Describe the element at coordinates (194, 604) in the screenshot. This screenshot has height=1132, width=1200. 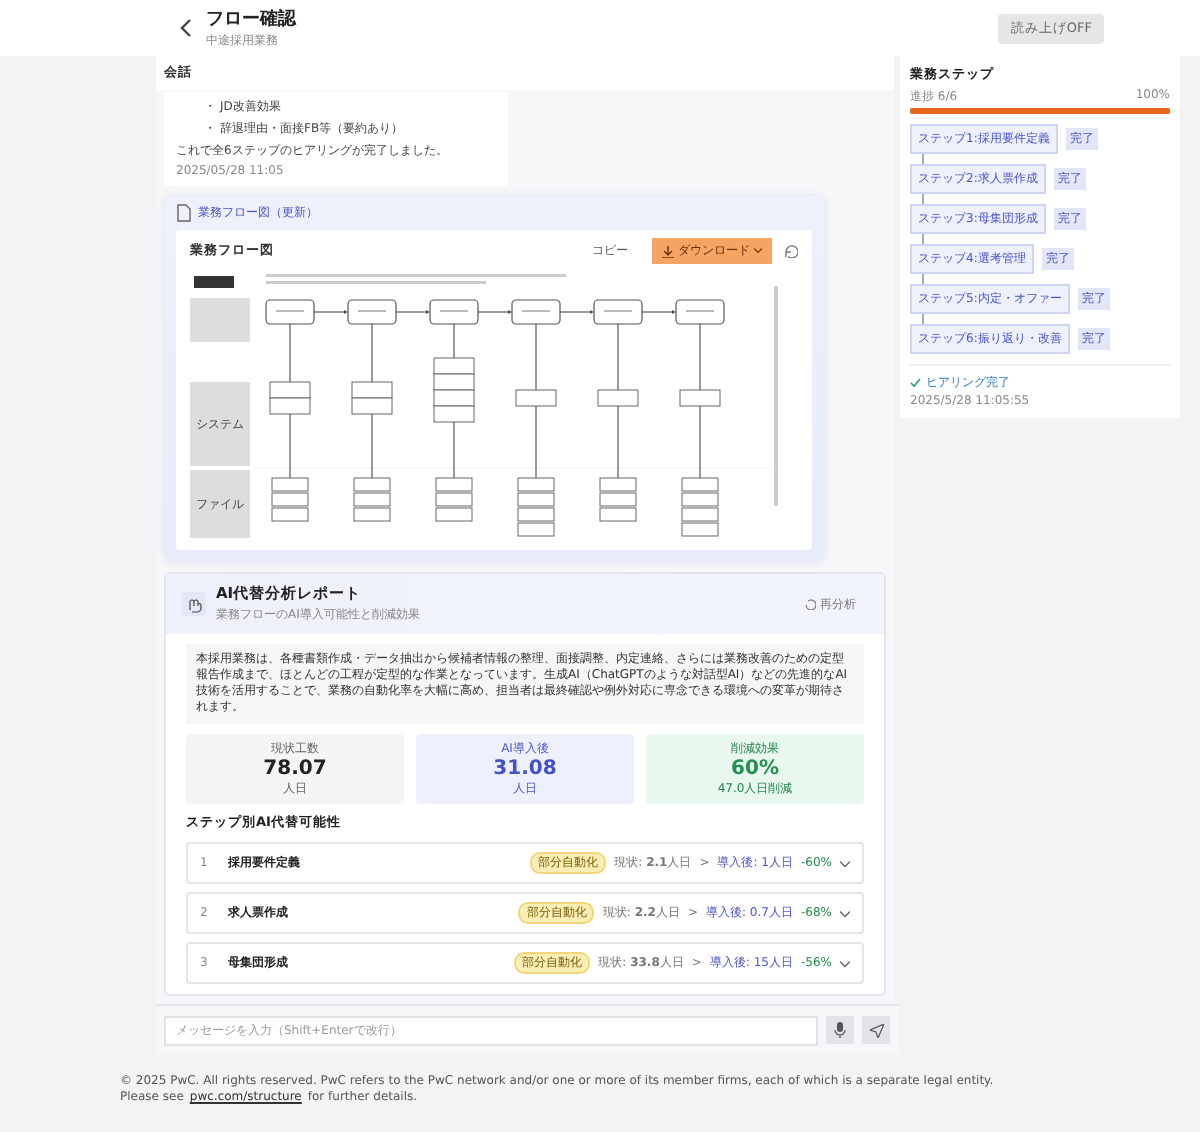
I see `hand-icon` at that location.